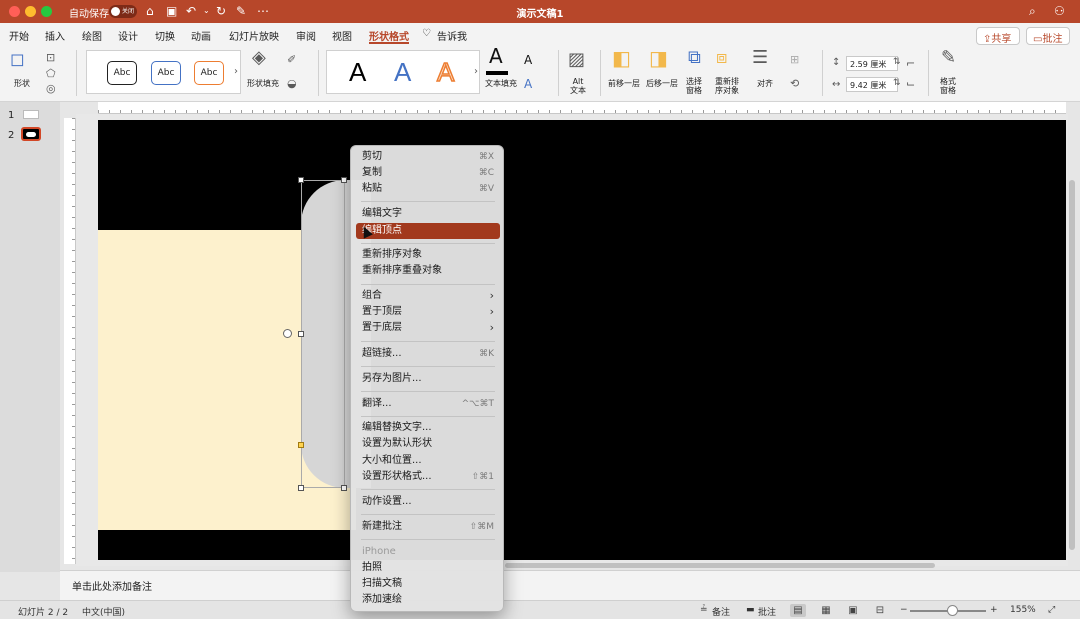 The height and width of the screenshot is (619, 1080). What do you see at coordinates (428, 584) in the screenshot?
I see `menu-item-scan-documents: 扫描文稿` at bounding box center [428, 584].